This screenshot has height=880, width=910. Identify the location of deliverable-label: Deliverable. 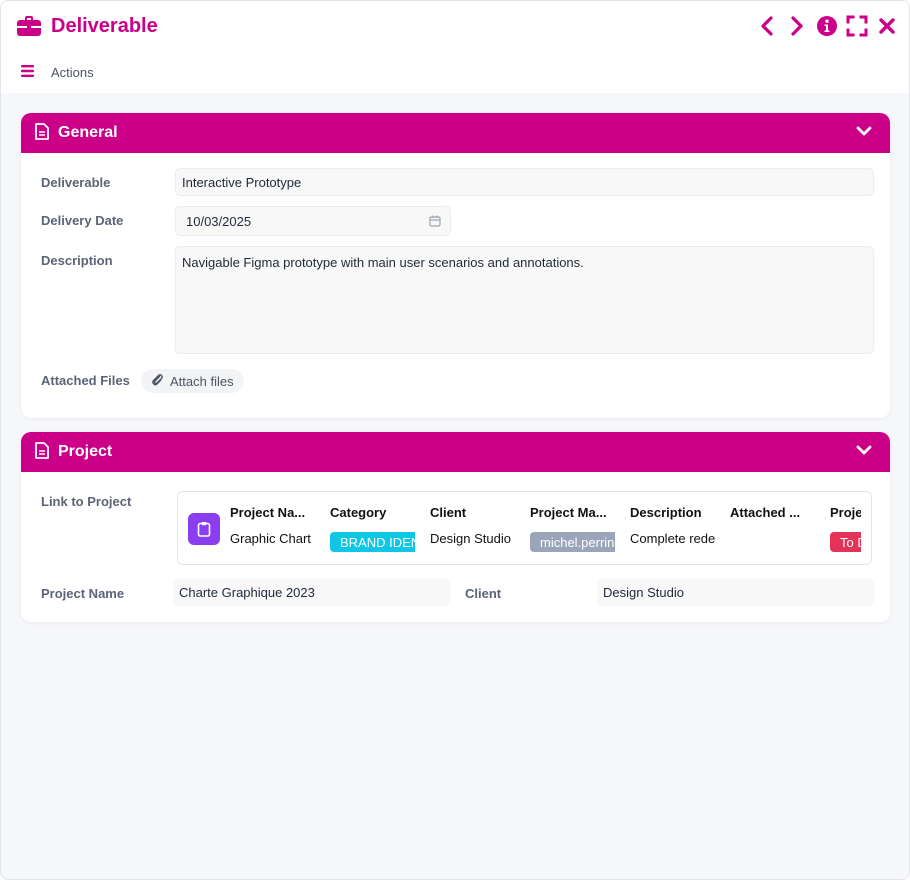
(76, 182).